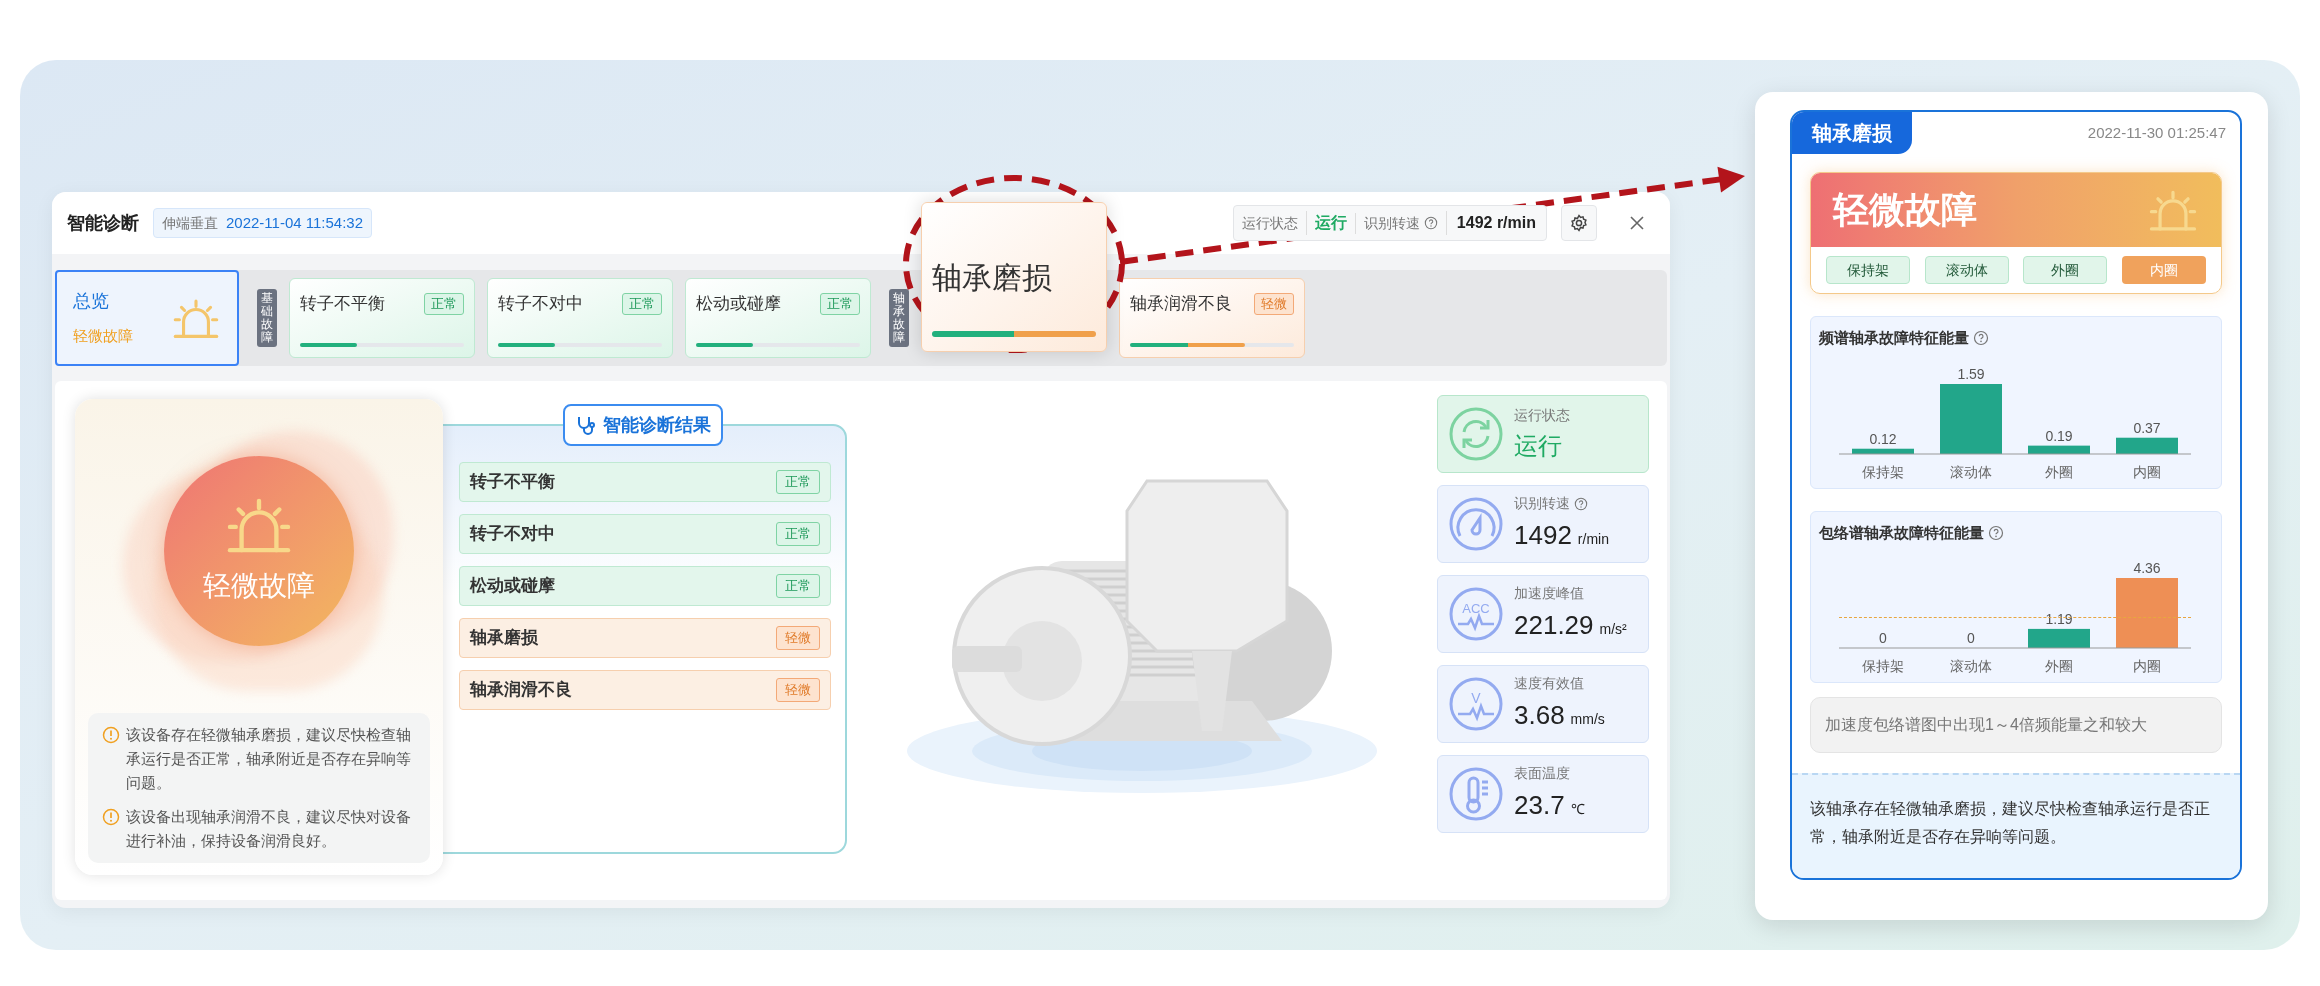  I want to click on note-text: 该设备存在轻微轴承磨损，建议尽快检查轴承运行是否正常，轴承附近是否存在异响等问题。, so click(269, 759).